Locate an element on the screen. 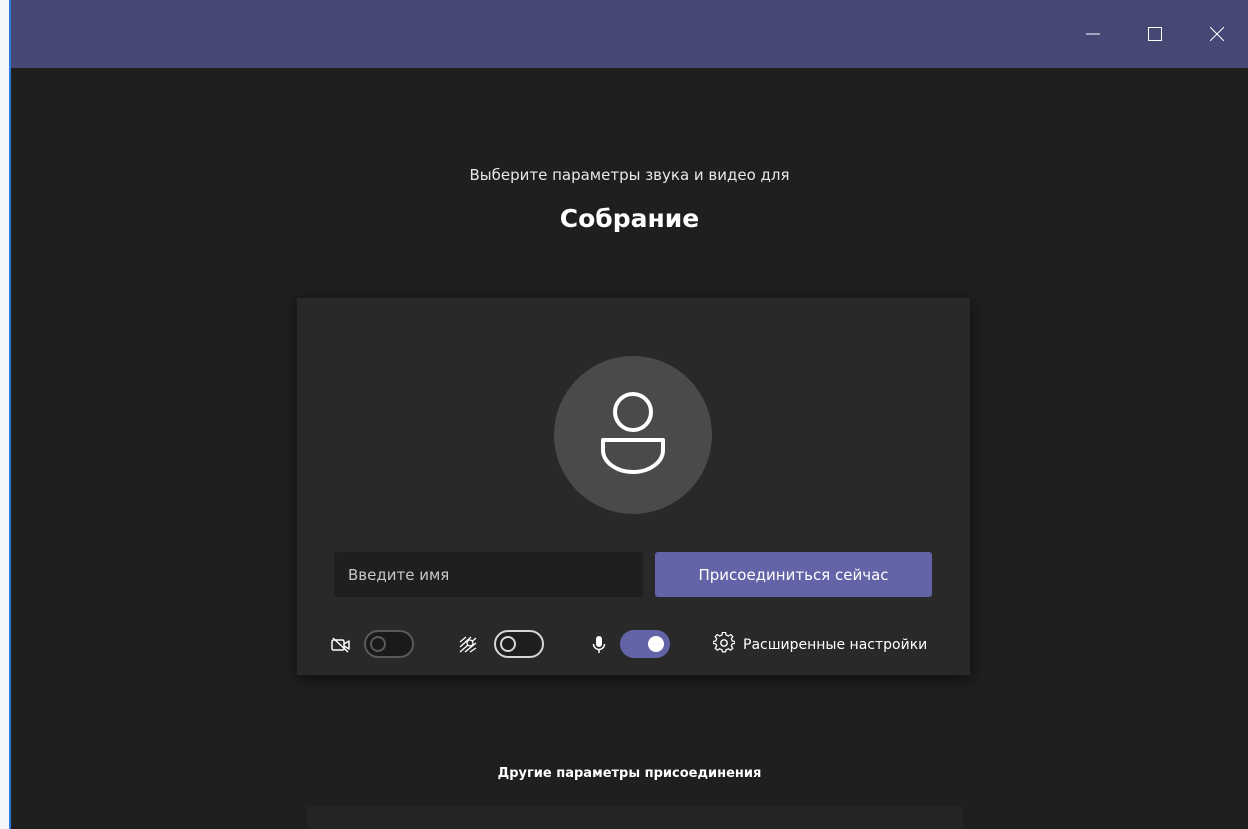  microphone-icon is located at coordinates (599, 645).